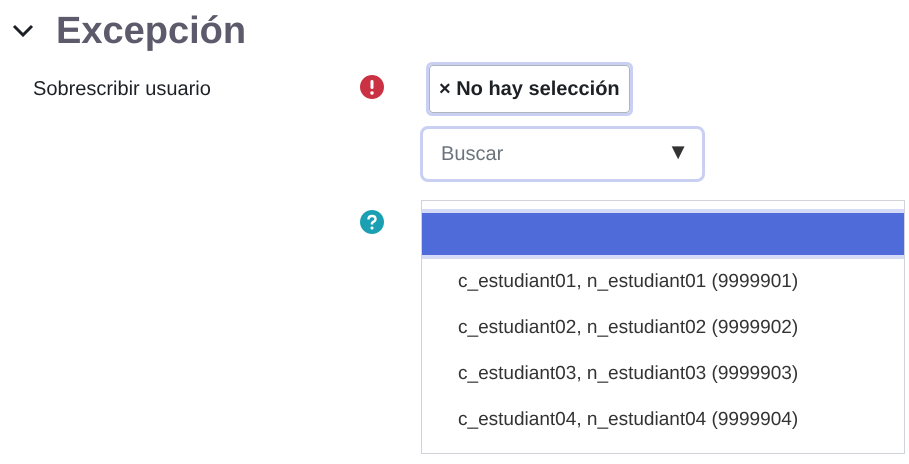 The image size is (909, 464). What do you see at coordinates (663, 374) in the screenshot?
I see `dropdown-option: c_estudiant03, n_estudiant03 (9999903)` at bounding box center [663, 374].